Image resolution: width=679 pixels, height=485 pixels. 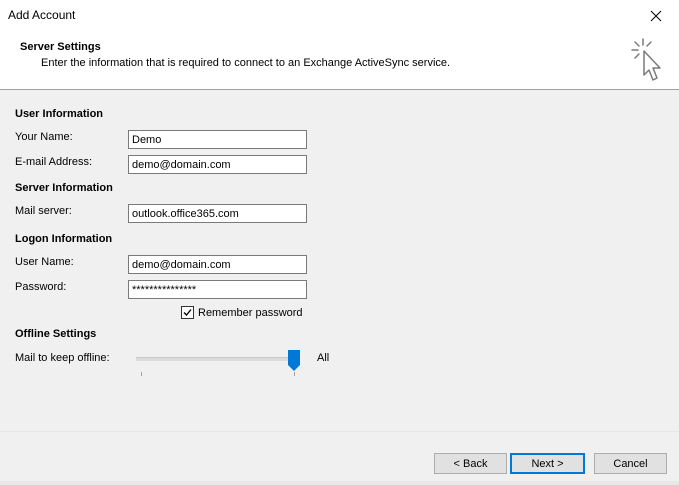 What do you see at coordinates (339, 15) in the screenshot?
I see `title-bar: Add Account` at bounding box center [339, 15].